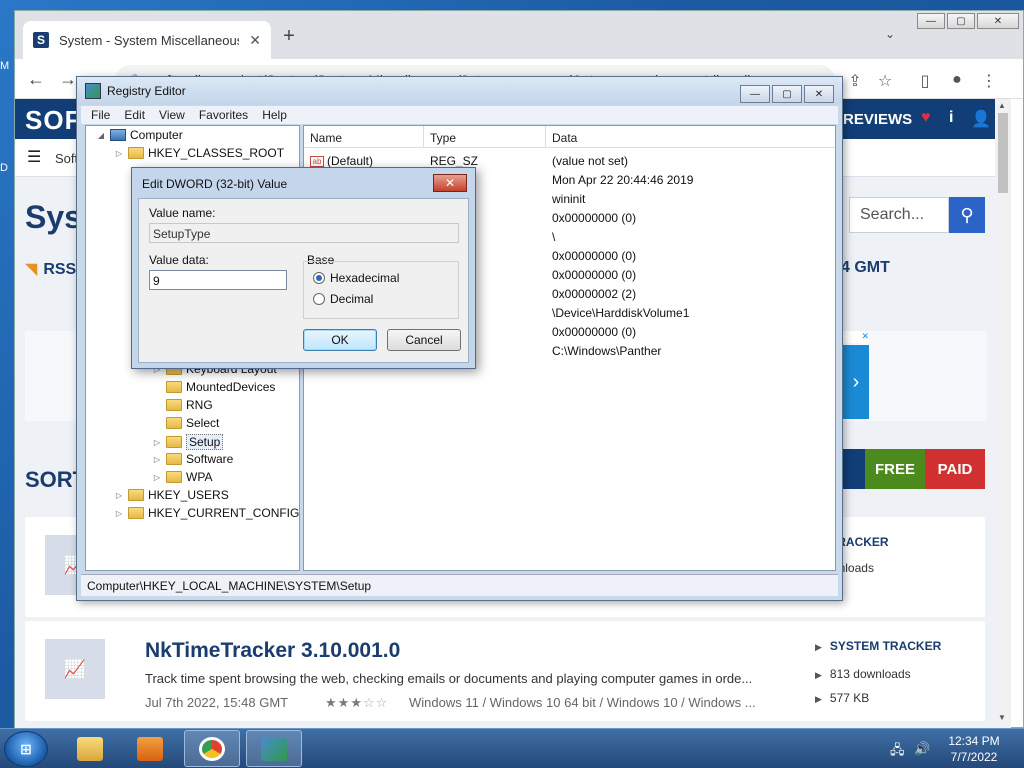 The image size is (1024, 768). What do you see at coordinates (569, 199) in the screenshot?
I see `value-data: wininit` at bounding box center [569, 199].